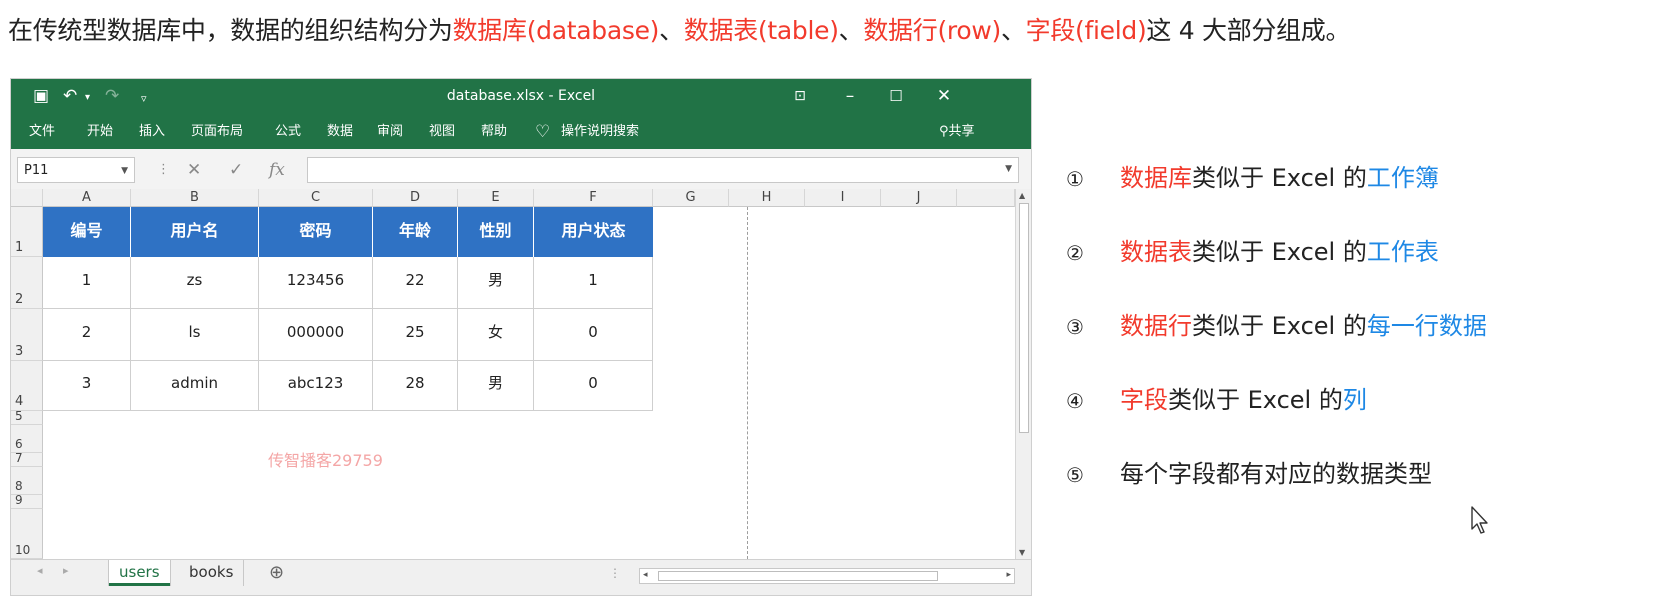  I want to click on row-header: 6, so click(27, 439).